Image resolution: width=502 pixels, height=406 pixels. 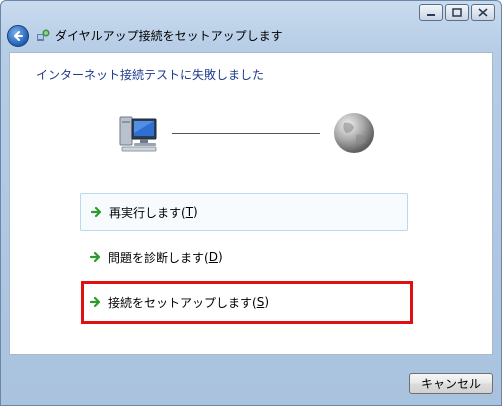 What do you see at coordinates (266, 302) in the screenshot?
I see `option-setup-label-post: )` at bounding box center [266, 302].